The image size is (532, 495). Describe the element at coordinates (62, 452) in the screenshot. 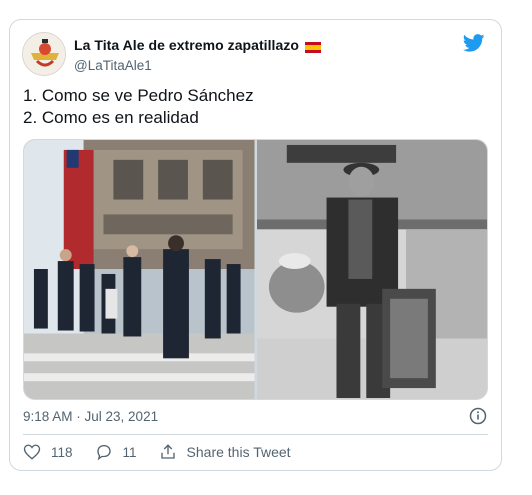

I see `like-count: 118` at that location.